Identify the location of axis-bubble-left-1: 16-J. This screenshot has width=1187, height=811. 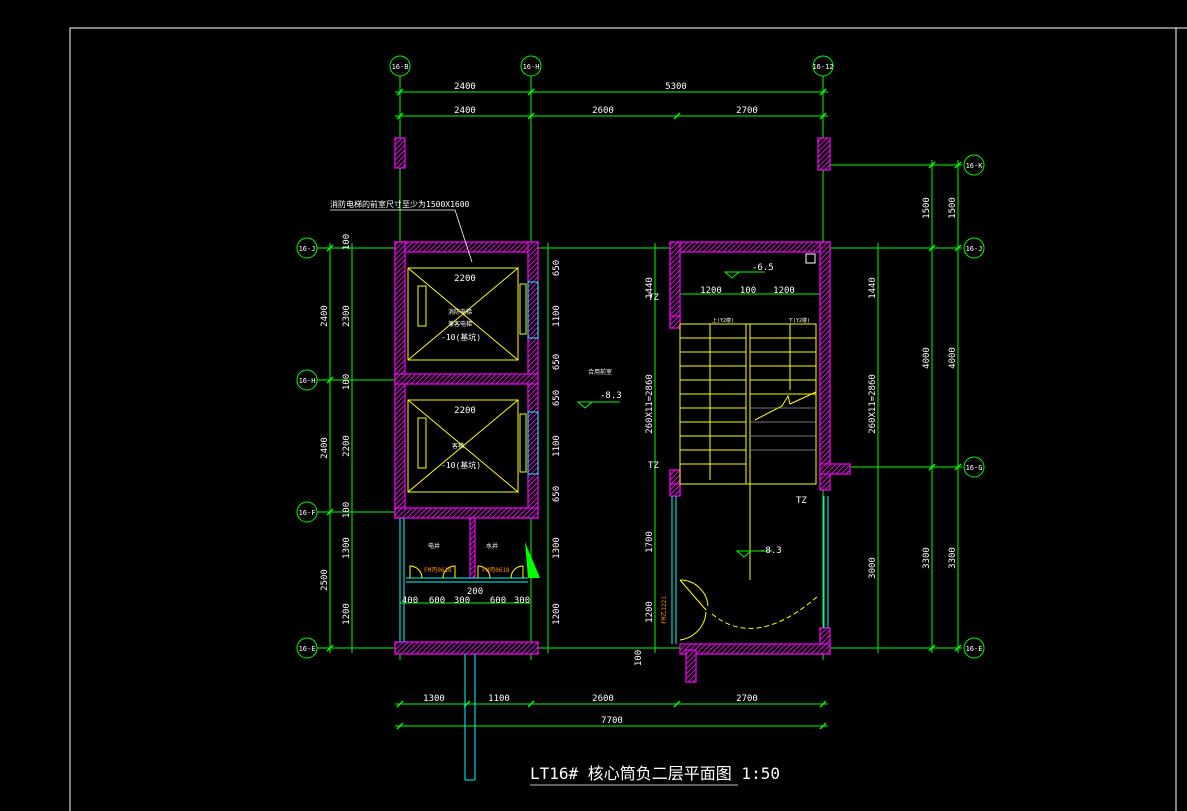
(307, 248).